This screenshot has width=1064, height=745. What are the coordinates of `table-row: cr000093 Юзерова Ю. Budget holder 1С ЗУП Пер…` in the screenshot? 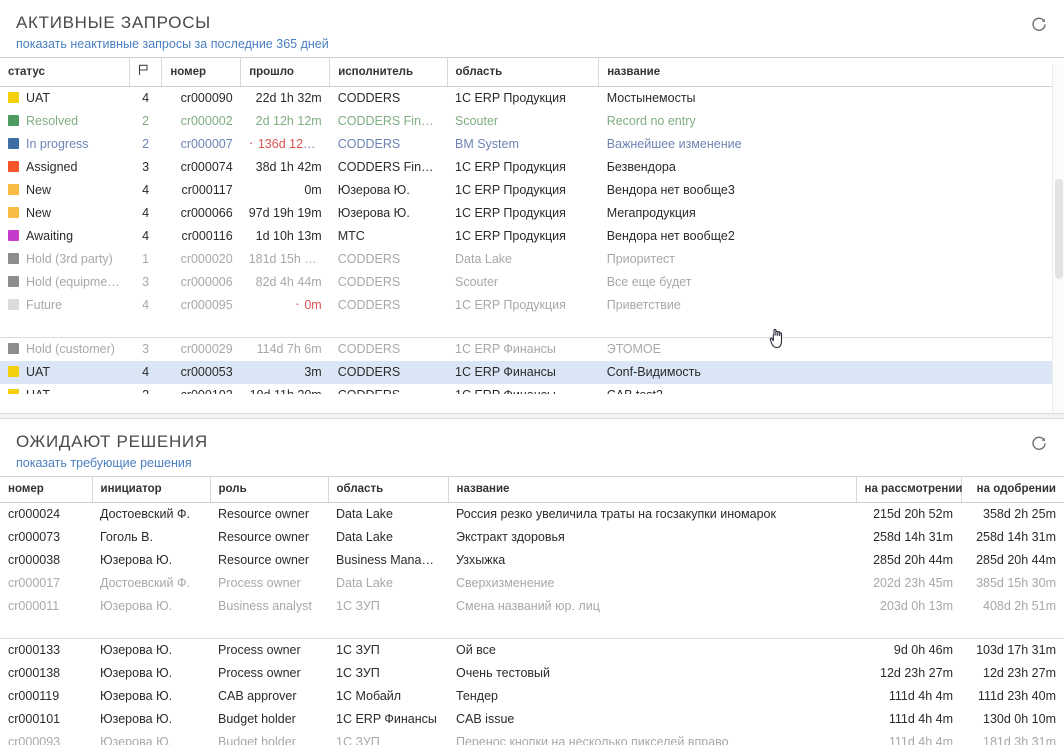 It's located at (532, 738).